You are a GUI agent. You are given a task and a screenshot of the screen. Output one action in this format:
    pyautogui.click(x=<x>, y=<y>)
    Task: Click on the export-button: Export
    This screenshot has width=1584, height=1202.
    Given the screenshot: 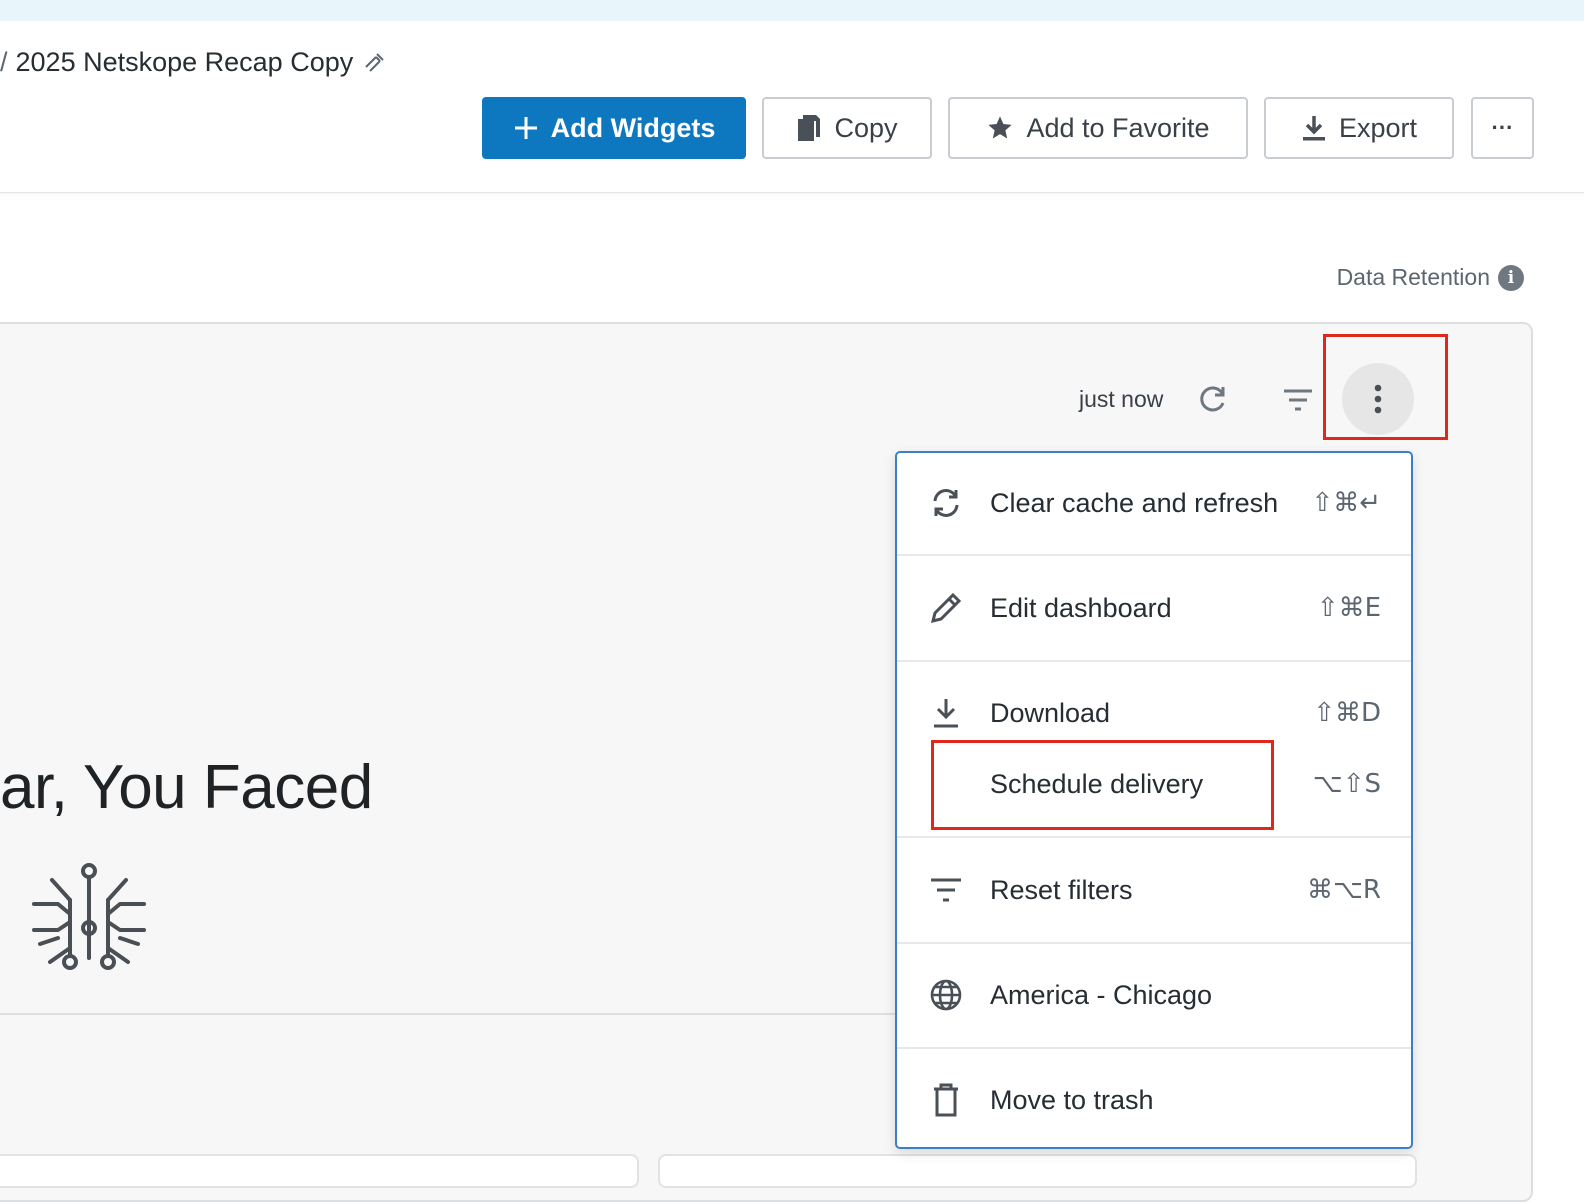 What is the action you would take?
    pyautogui.click(x=1359, y=128)
    